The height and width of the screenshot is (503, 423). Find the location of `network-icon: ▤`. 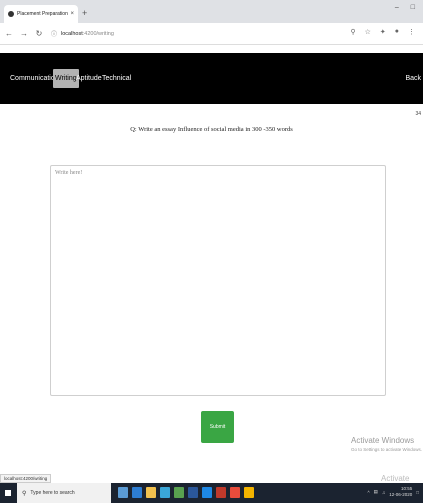

network-icon: ▤ is located at coordinates (376, 492).